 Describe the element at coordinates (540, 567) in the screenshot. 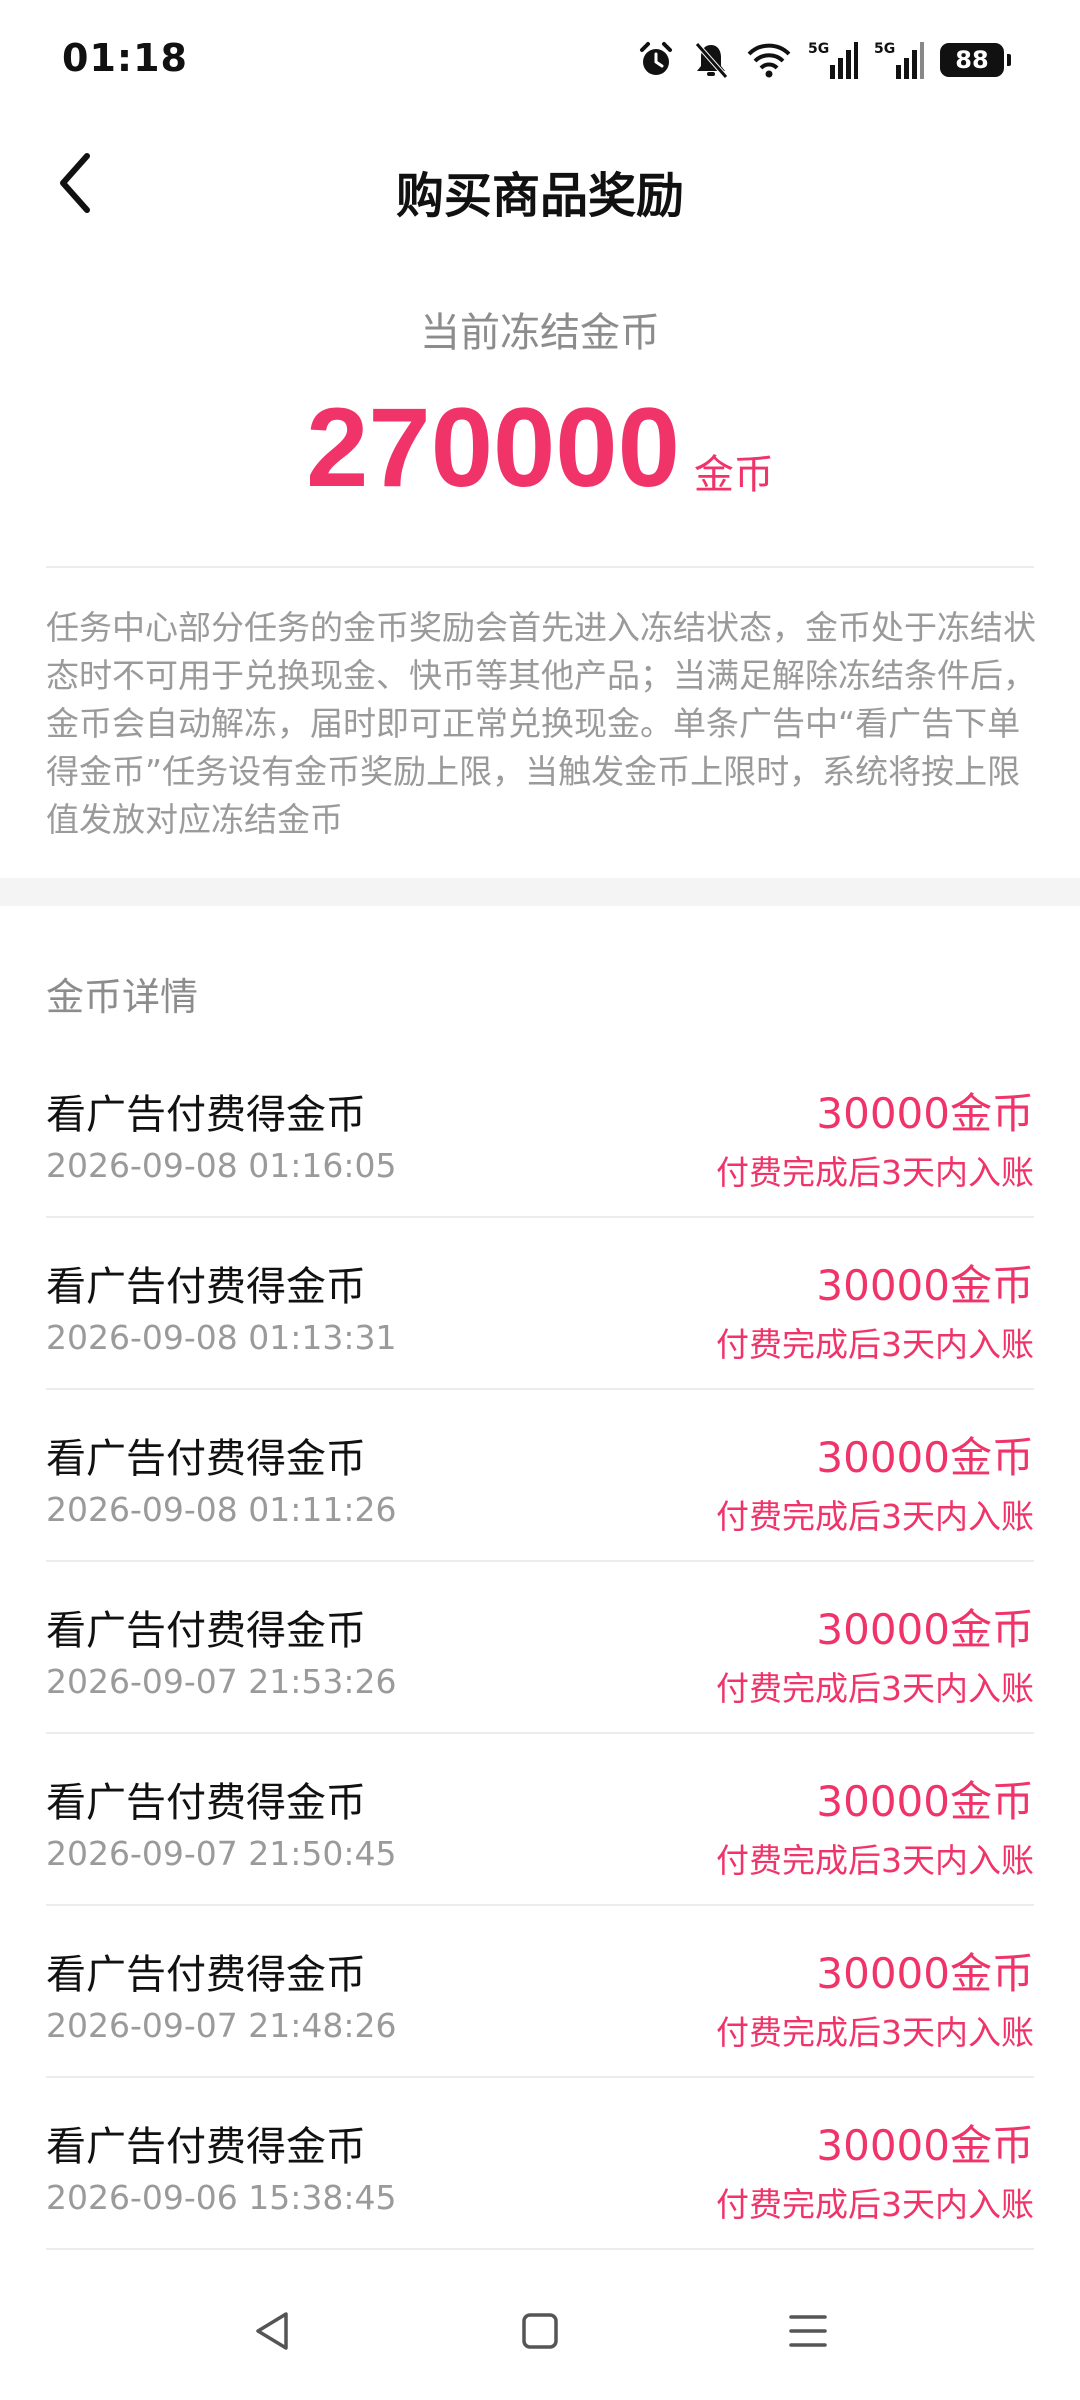

I see `divider` at that location.